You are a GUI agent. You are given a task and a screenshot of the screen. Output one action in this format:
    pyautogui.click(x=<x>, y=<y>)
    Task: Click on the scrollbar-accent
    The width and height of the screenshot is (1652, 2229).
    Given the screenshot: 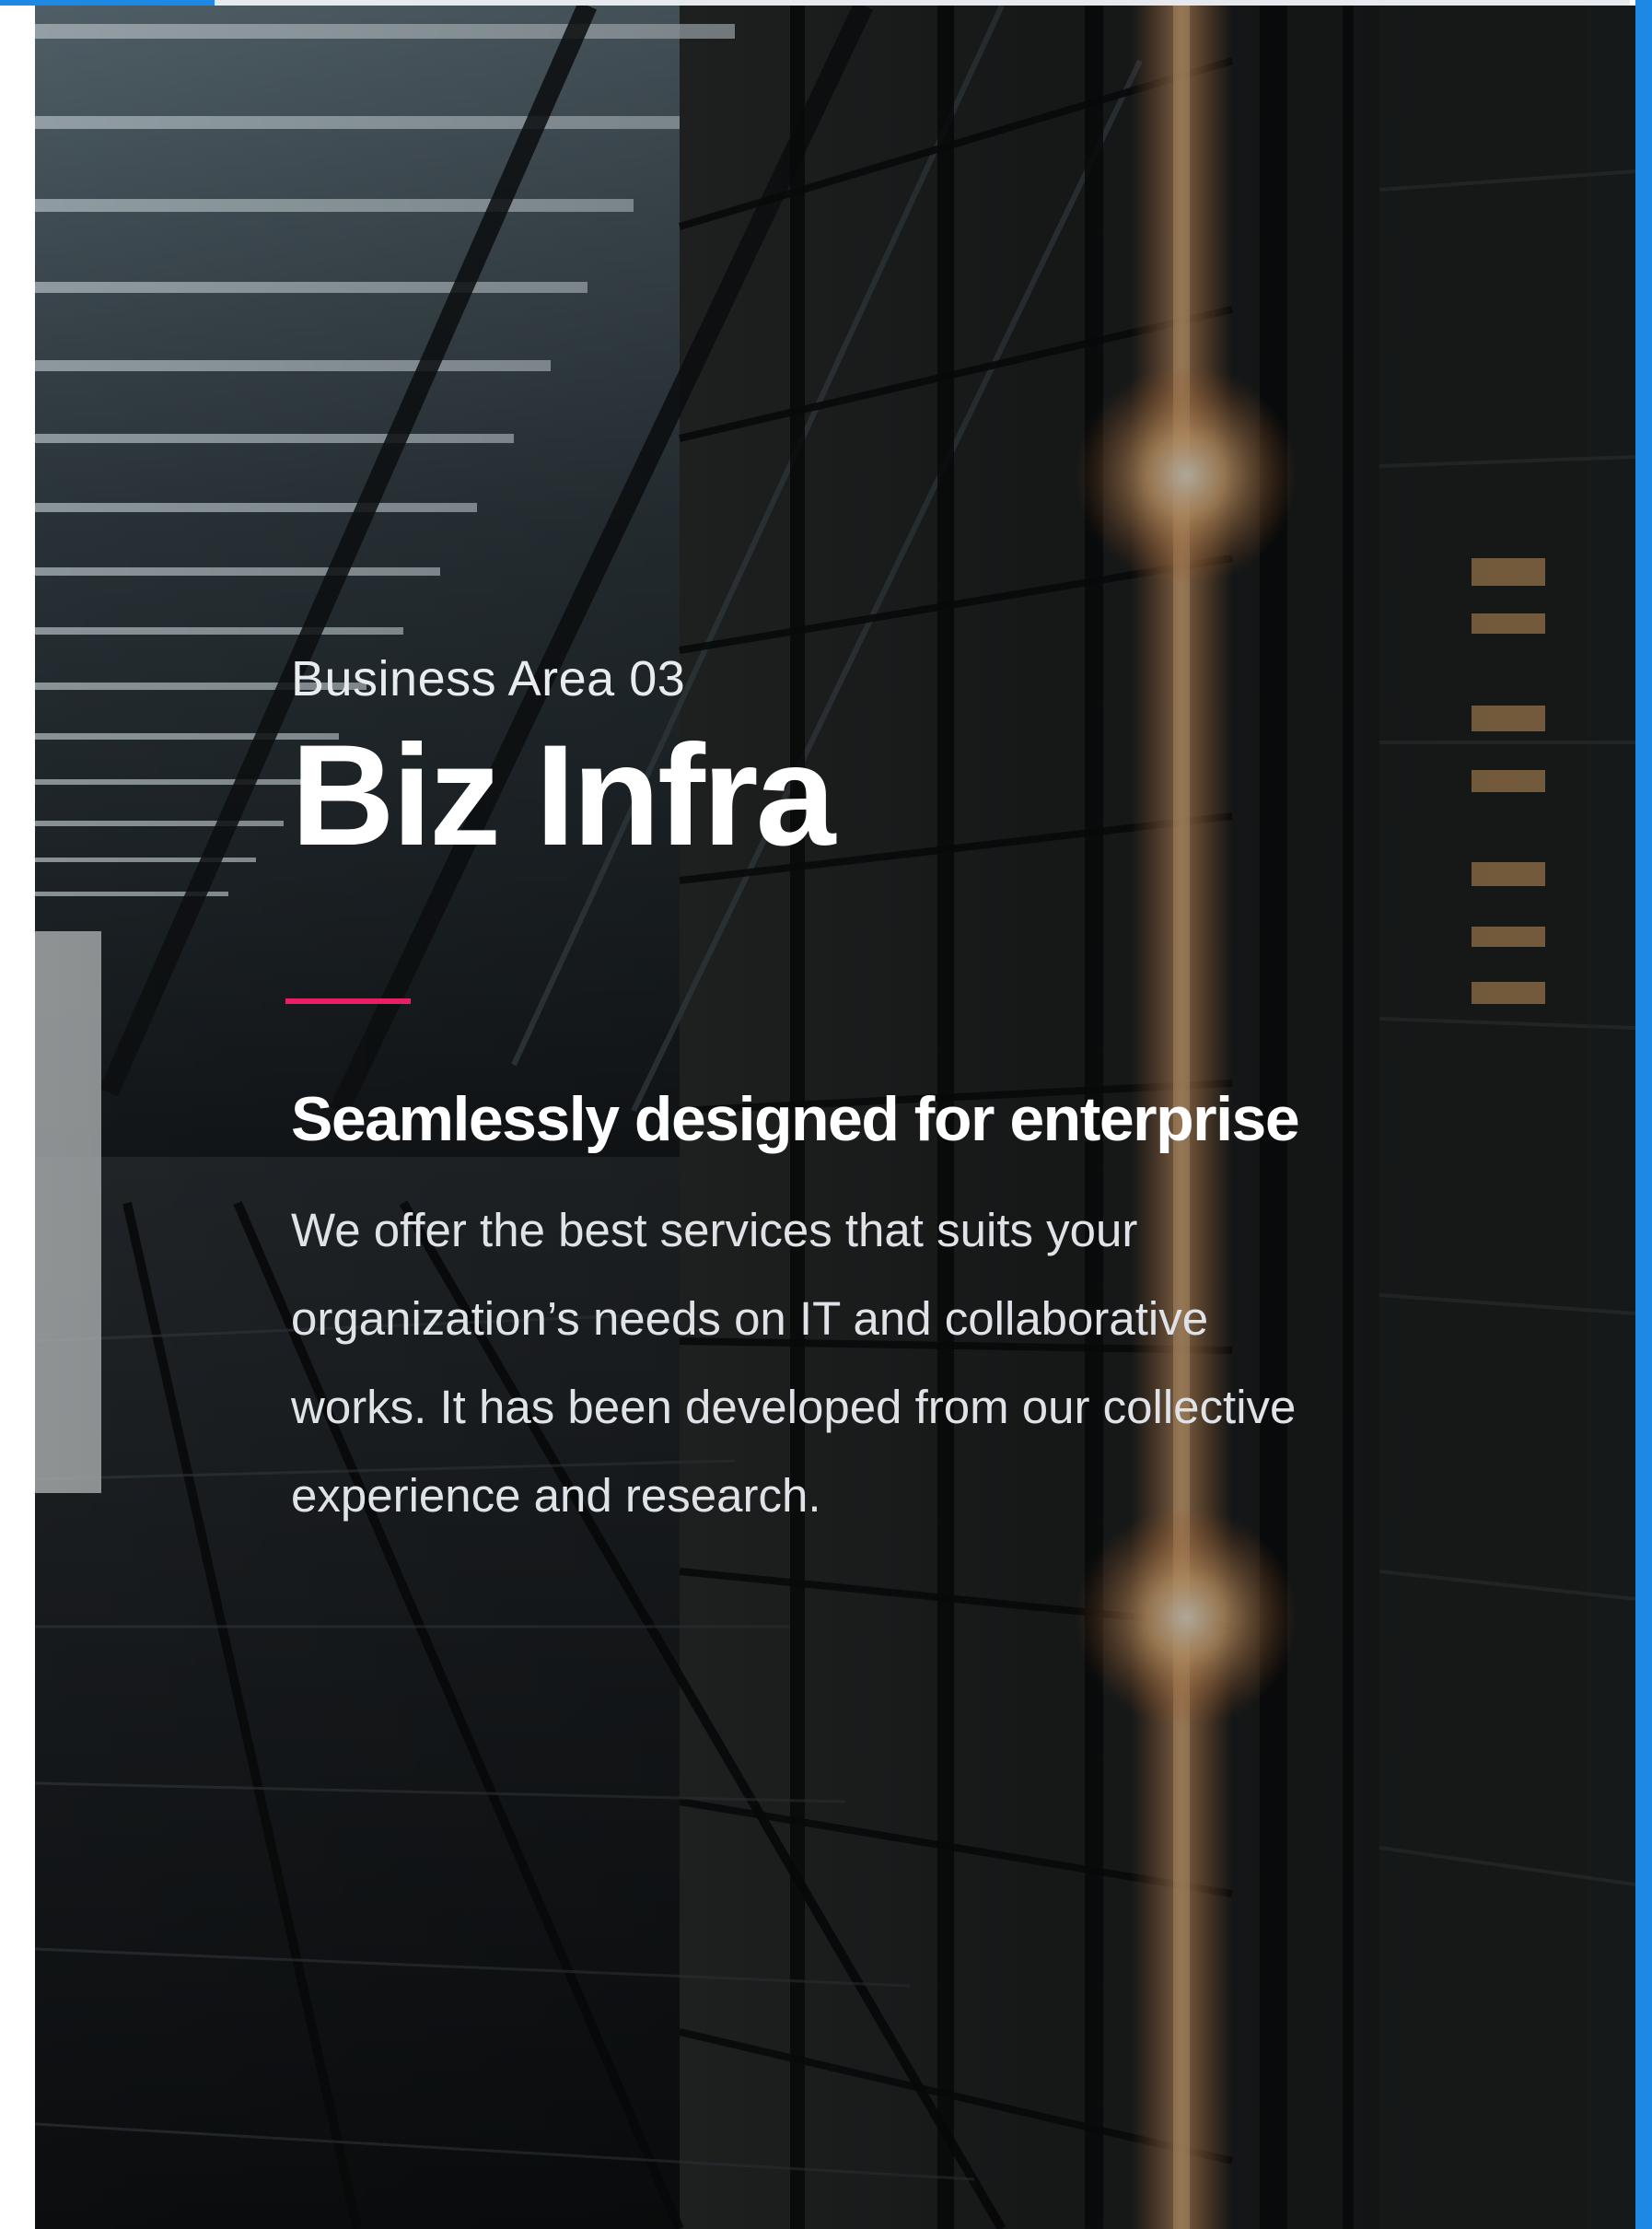 What is the action you would take?
    pyautogui.click(x=1643, y=1114)
    